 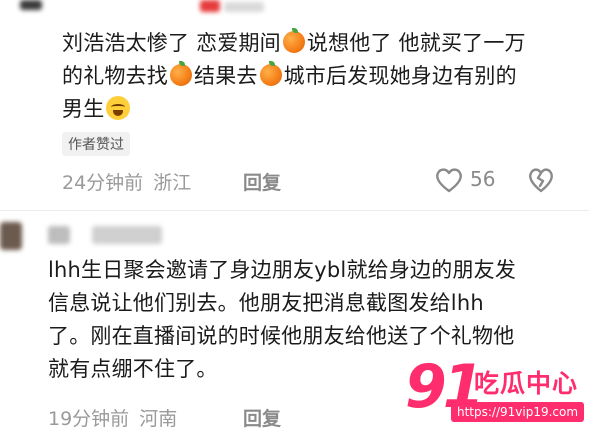 I want to click on watermark-url: https://91vip19.com, so click(x=518, y=412).